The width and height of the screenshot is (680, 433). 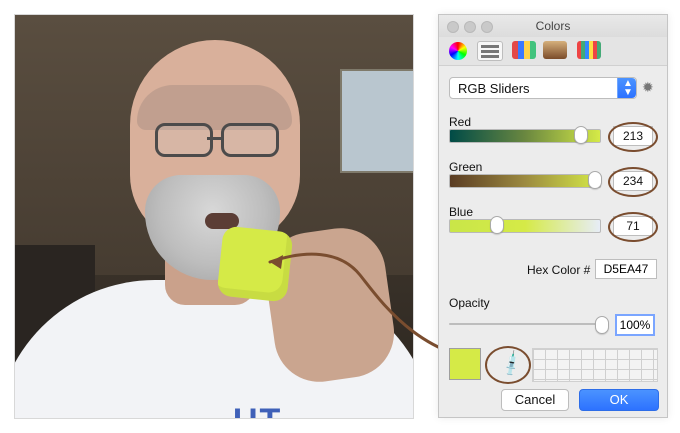 What do you see at coordinates (469, 303) in the screenshot?
I see `opacity-label: Opacity` at bounding box center [469, 303].